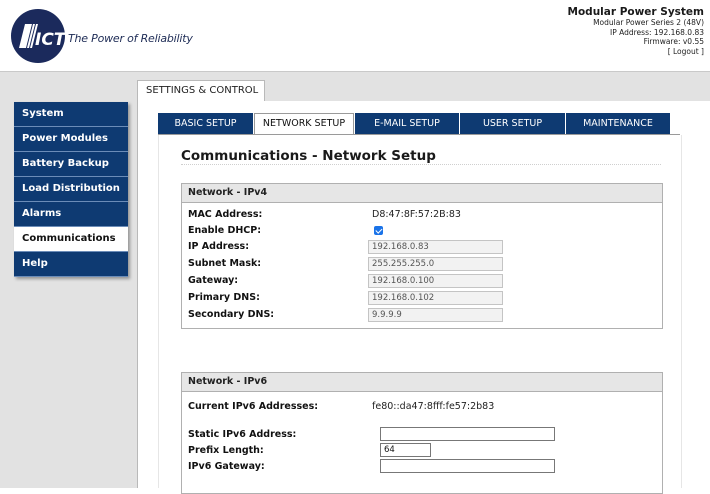  I want to click on sidebar-item-load-distribution: Load Distribution, so click(71, 189).